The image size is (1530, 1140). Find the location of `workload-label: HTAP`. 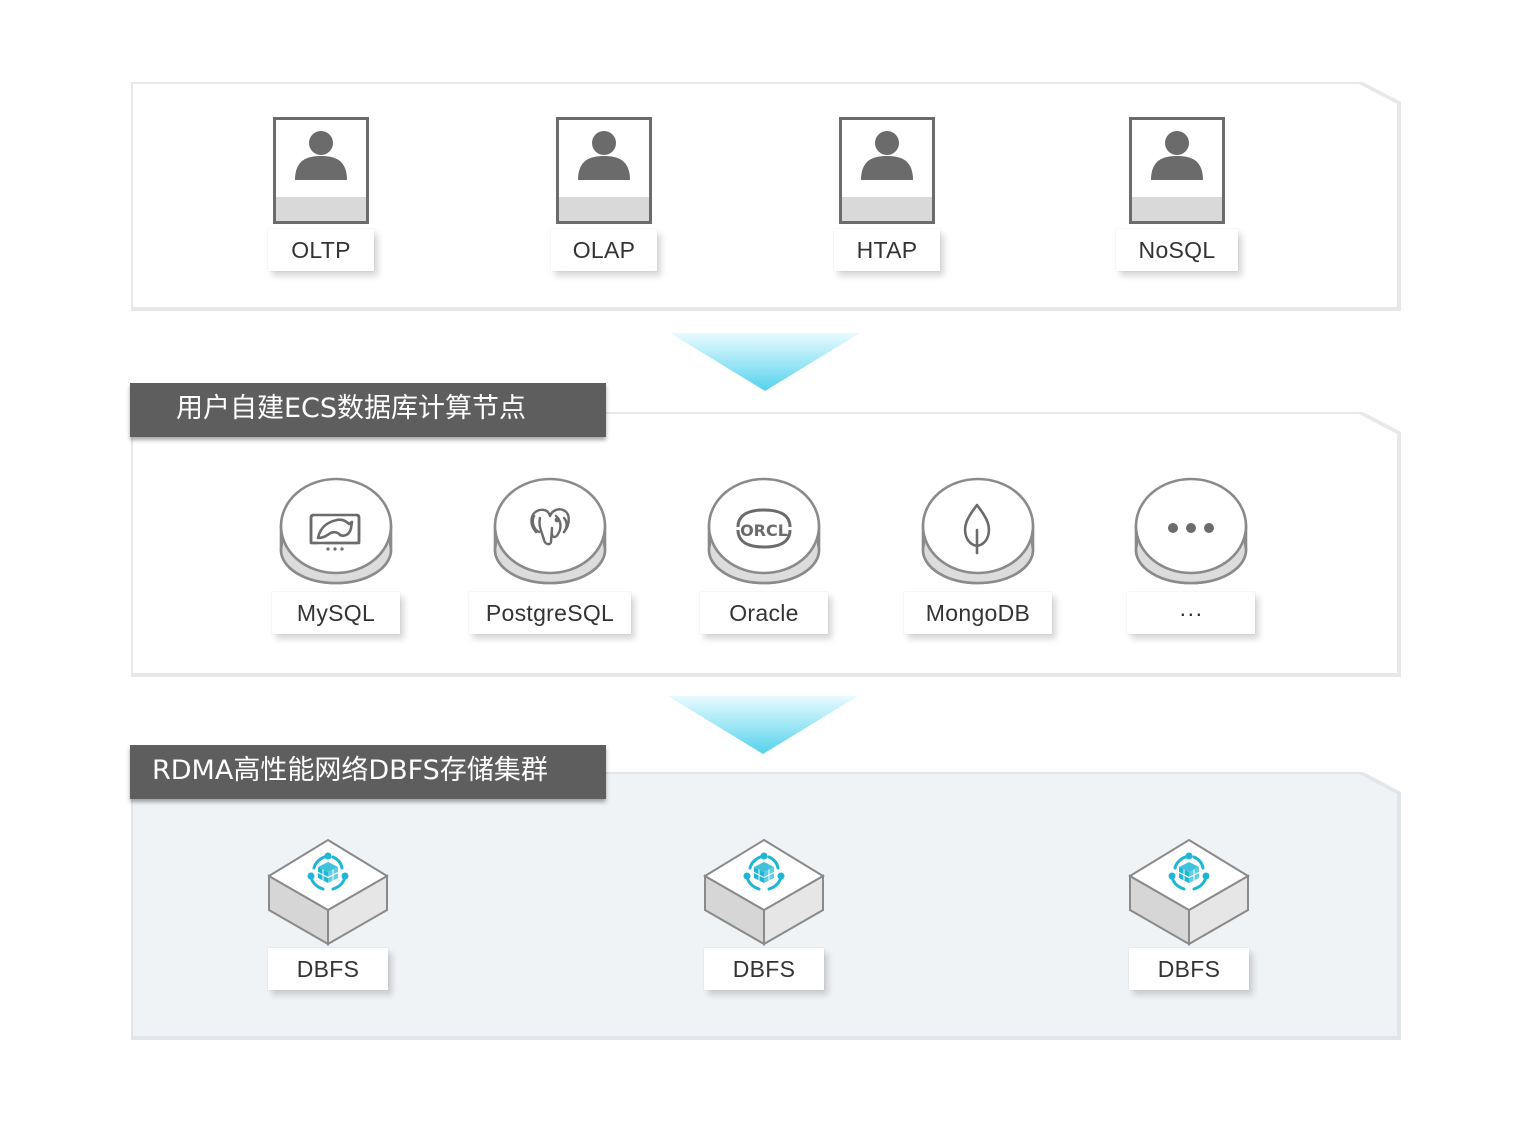

workload-label: HTAP is located at coordinates (887, 250).